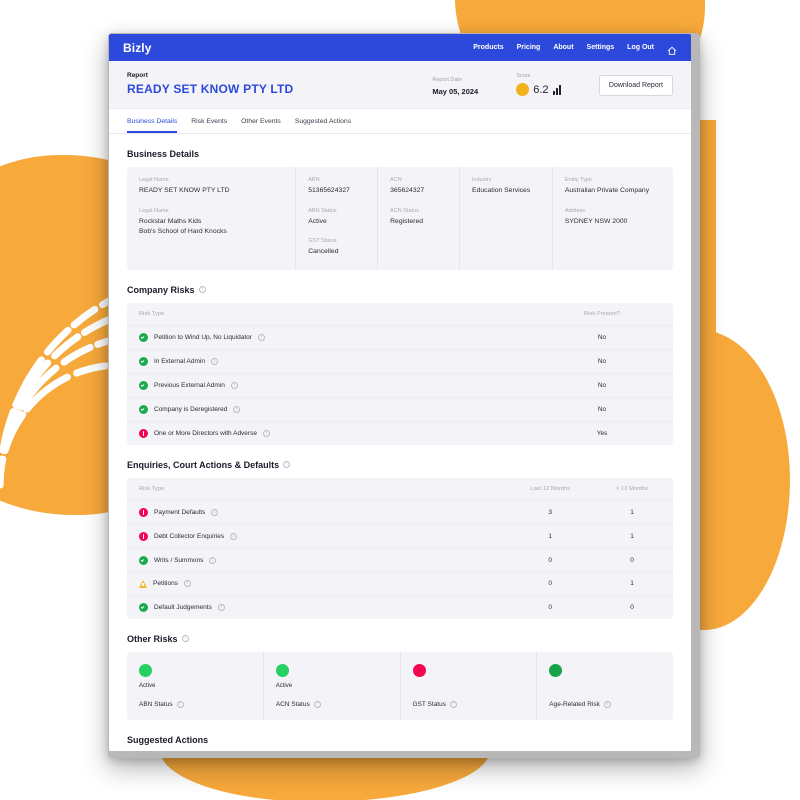 The height and width of the screenshot is (800, 800). What do you see at coordinates (322, 241) in the screenshot?
I see `gst-status-label: GST Status` at bounding box center [322, 241].